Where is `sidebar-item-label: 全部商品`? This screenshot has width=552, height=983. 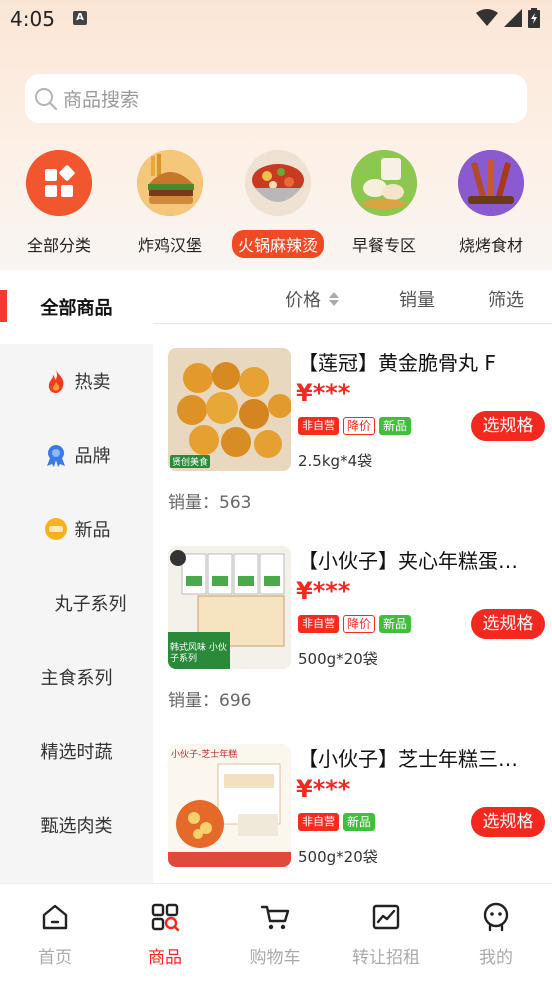 sidebar-item-label: 全部商品 is located at coordinates (76, 308).